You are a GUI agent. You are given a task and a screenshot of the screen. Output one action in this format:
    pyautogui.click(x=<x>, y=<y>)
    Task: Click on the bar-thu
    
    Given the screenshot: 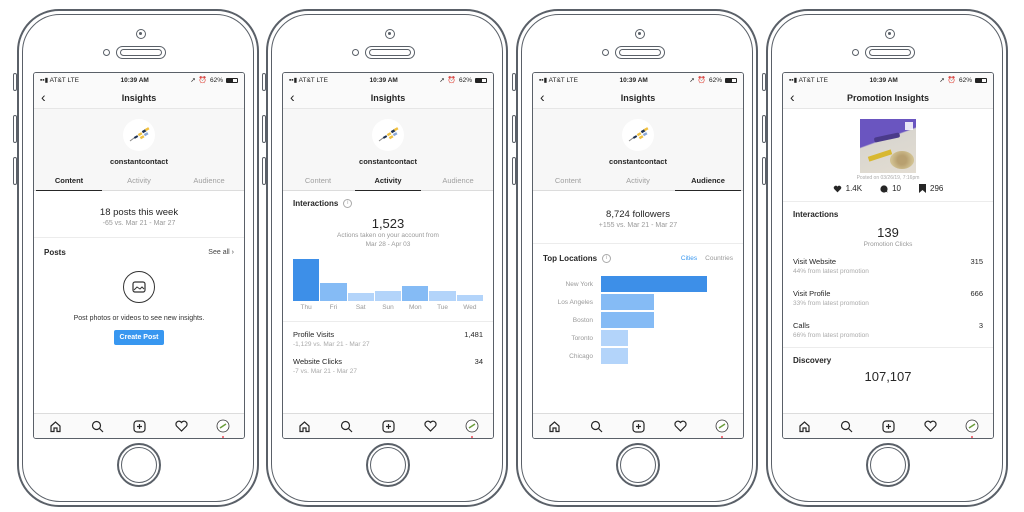 What is the action you would take?
    pyautogui.click(x=306, y=280)
    